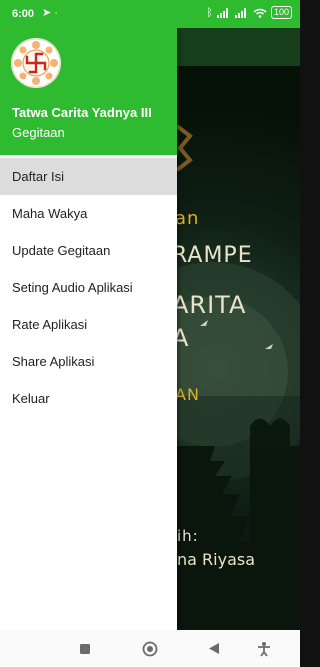  Describe the element at coordinates (212, 255) in the screenshot. I see `background-title-line-1: RAMPE` at that location.